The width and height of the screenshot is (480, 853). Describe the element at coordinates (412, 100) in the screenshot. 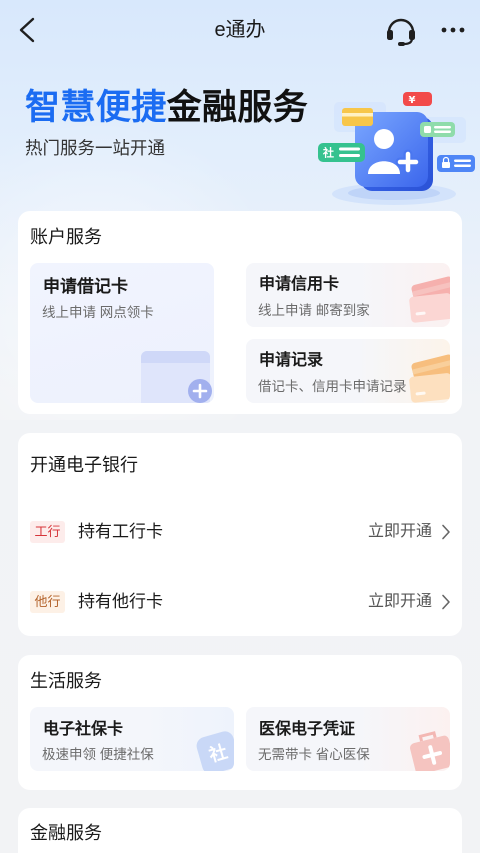

I see `yen-badge-text: ¥` at that location.